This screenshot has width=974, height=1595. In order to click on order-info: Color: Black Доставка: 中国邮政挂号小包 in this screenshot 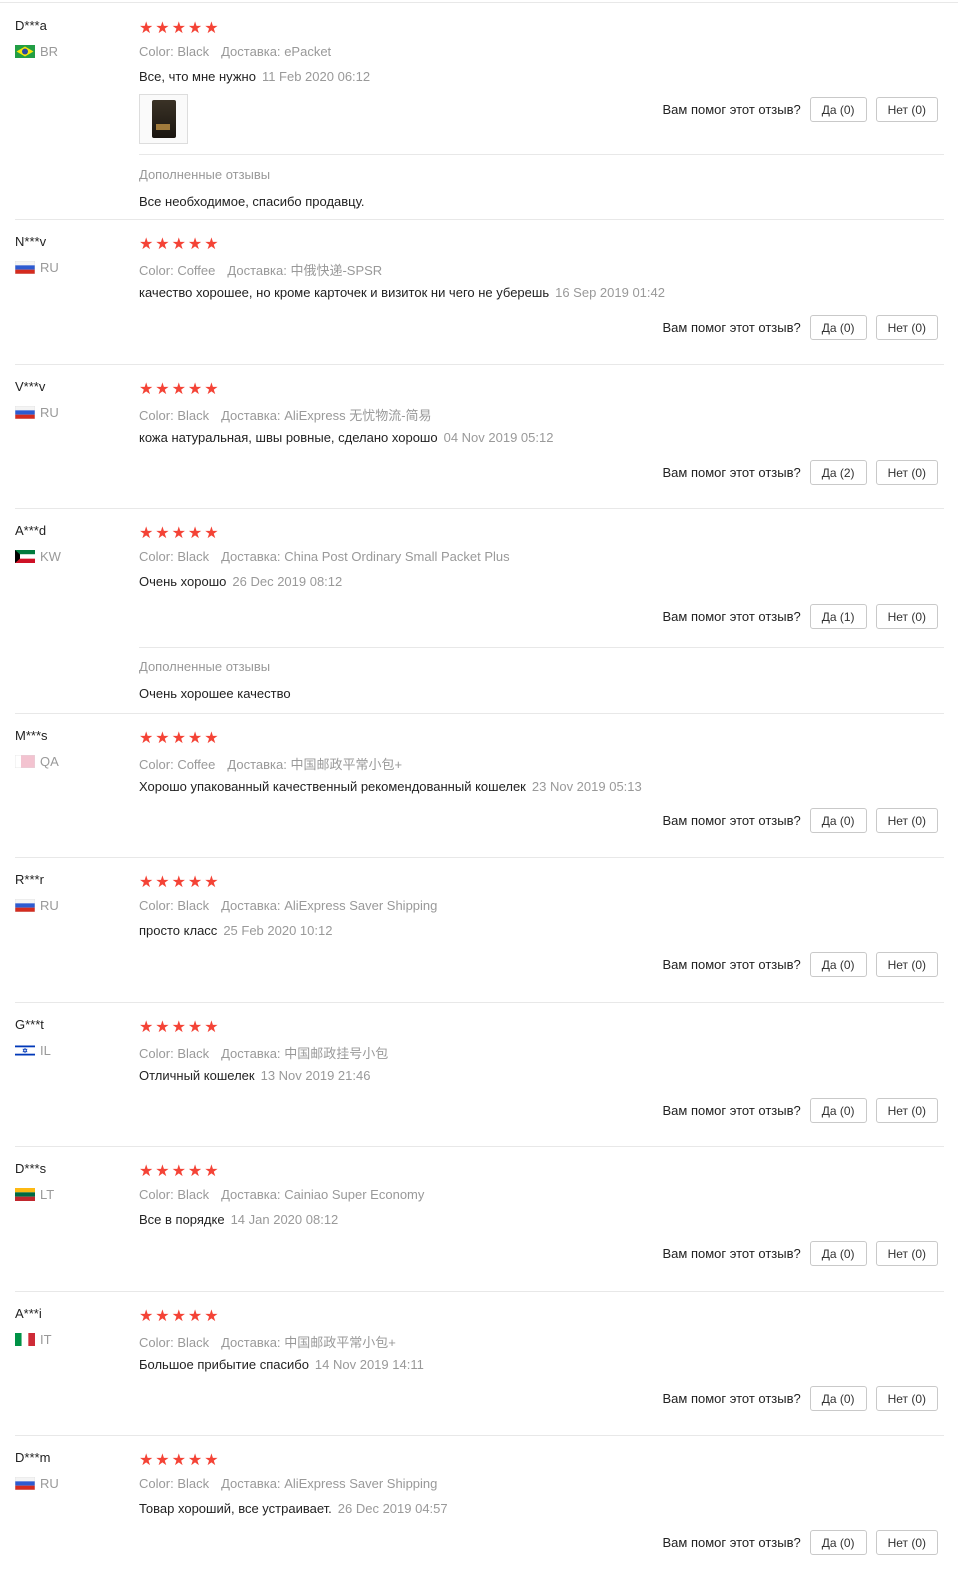, I will do `click(263, 1052)`.